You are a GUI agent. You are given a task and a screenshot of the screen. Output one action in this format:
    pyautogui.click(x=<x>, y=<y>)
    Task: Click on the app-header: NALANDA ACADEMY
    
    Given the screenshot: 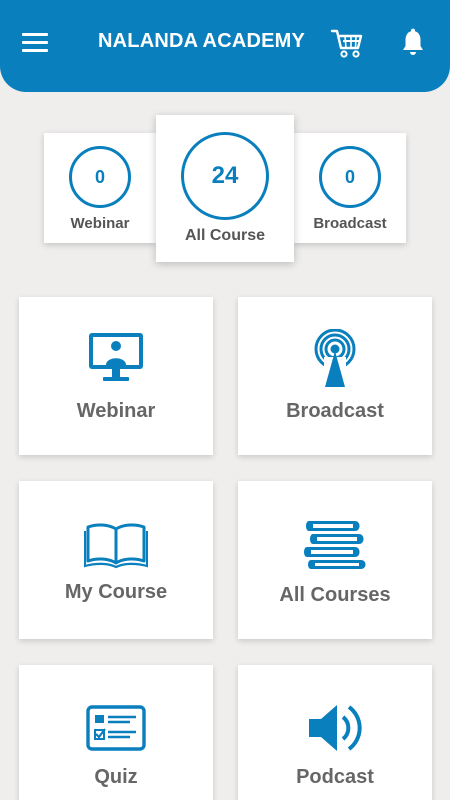 What is the action you would take?
    pyautogui.click(x=225, y=46)
    